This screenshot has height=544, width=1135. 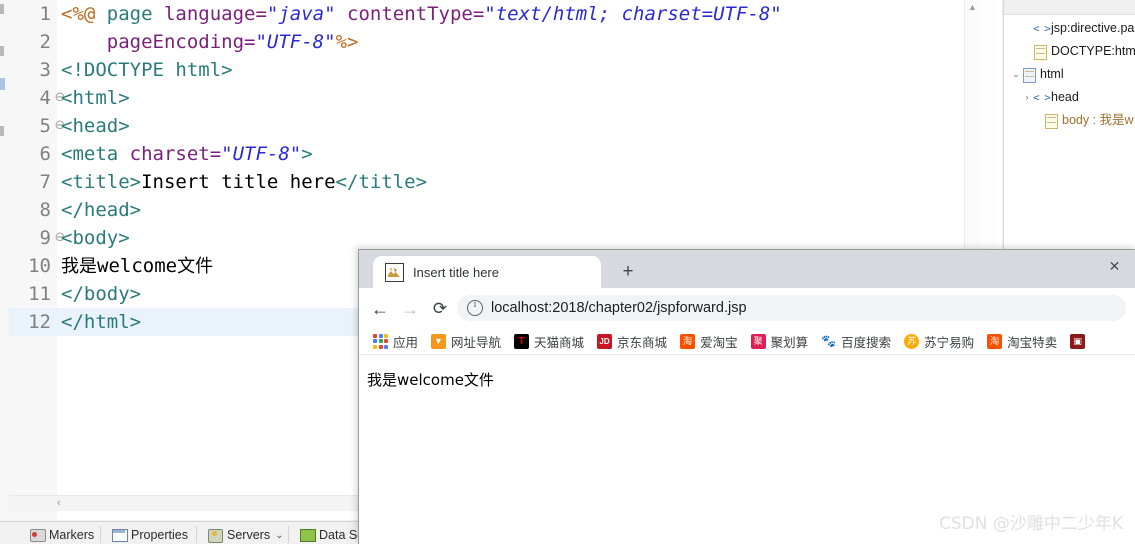 I want to click on outline-node-label: head, so click(x=1065, y=97).